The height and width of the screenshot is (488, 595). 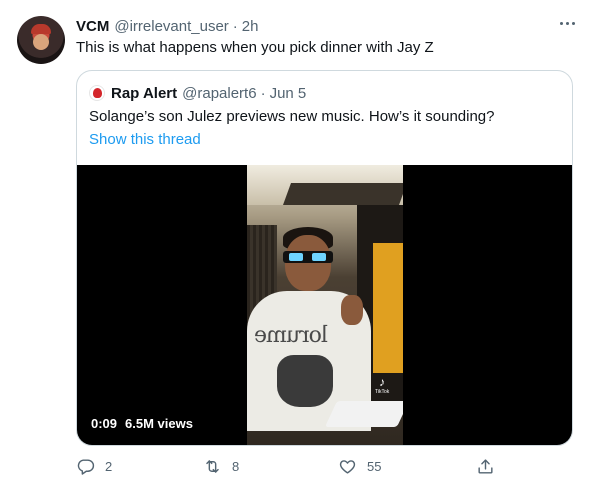 What do you see at coordinates (85, 466) in the screenshot?
I see `reply-icon` at bounding box center [85, 466].